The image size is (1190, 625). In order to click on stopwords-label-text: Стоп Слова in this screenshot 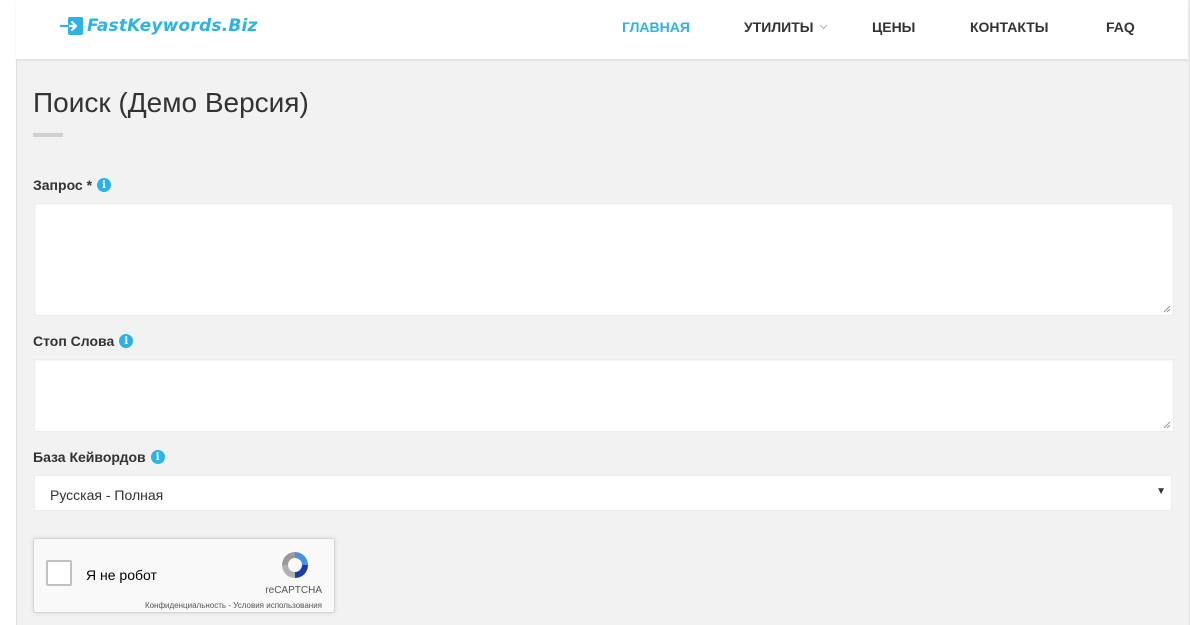, I will do `click(74, 341)`.